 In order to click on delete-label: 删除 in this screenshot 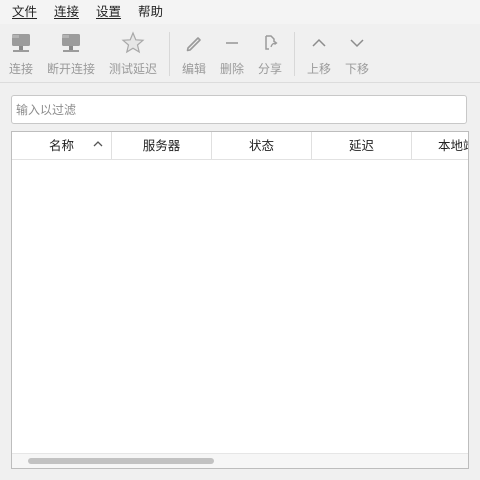, I will do `click(231, 69)`.